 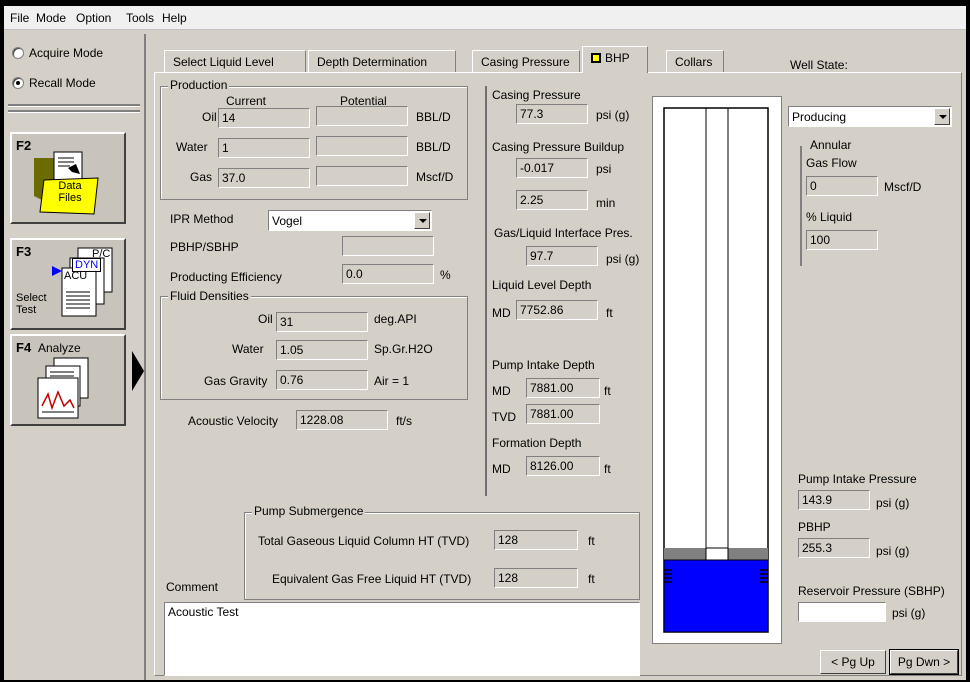 I want to click on casing-buildup-unit: psi, so click(x=604, y=169).